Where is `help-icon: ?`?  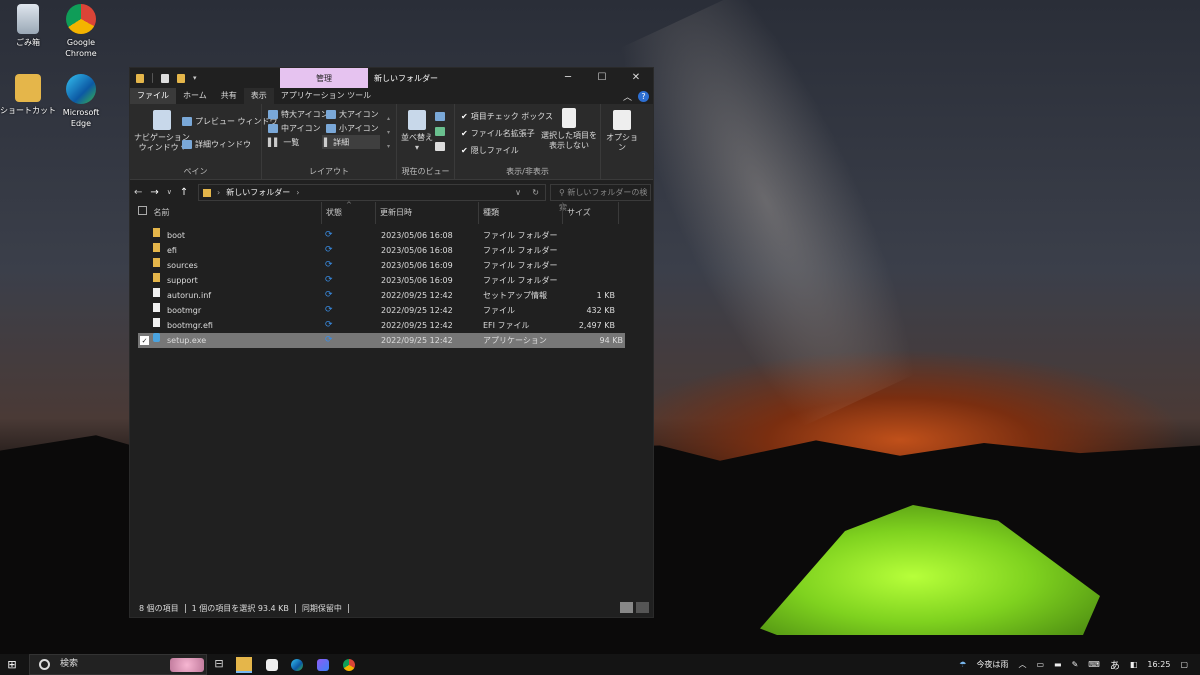
help-icon: ? is located at coordinates (643, 96).